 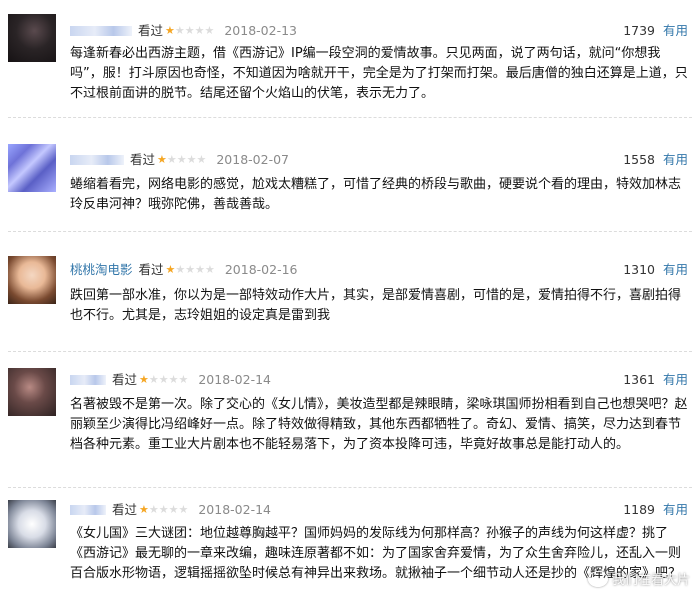 I want to click on watermark: 我们在看大片, so click(x=638, y=578).